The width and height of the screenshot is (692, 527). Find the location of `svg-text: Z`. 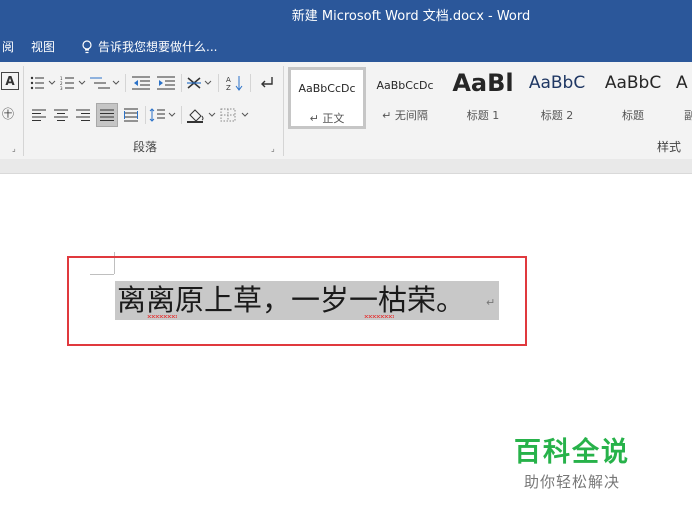

svg-text: Z is located at coordinates (228, 87).